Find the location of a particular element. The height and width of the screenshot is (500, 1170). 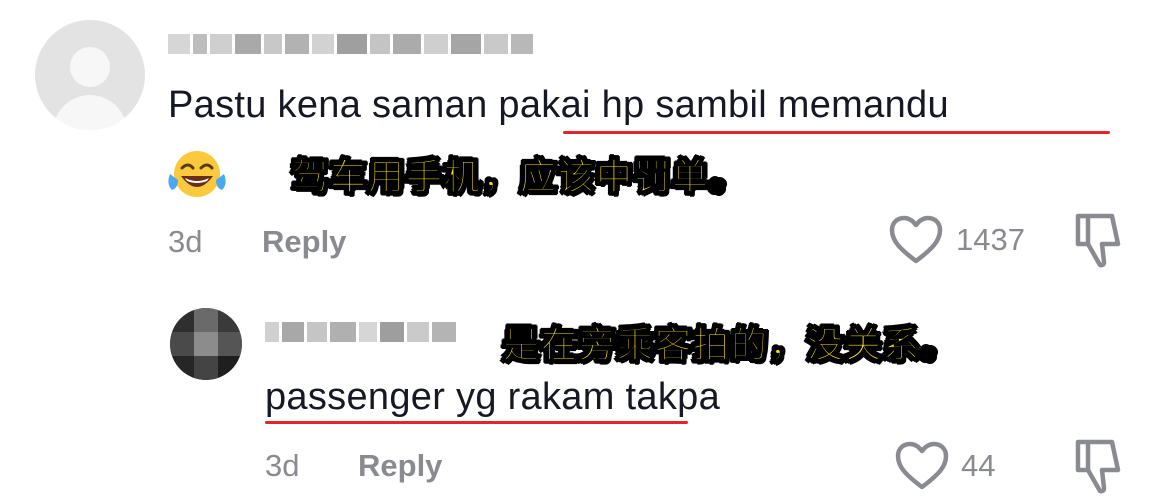

comment-text: Pastu kena saman pakai hp sambil memandu is located at coordinates (558, 105).